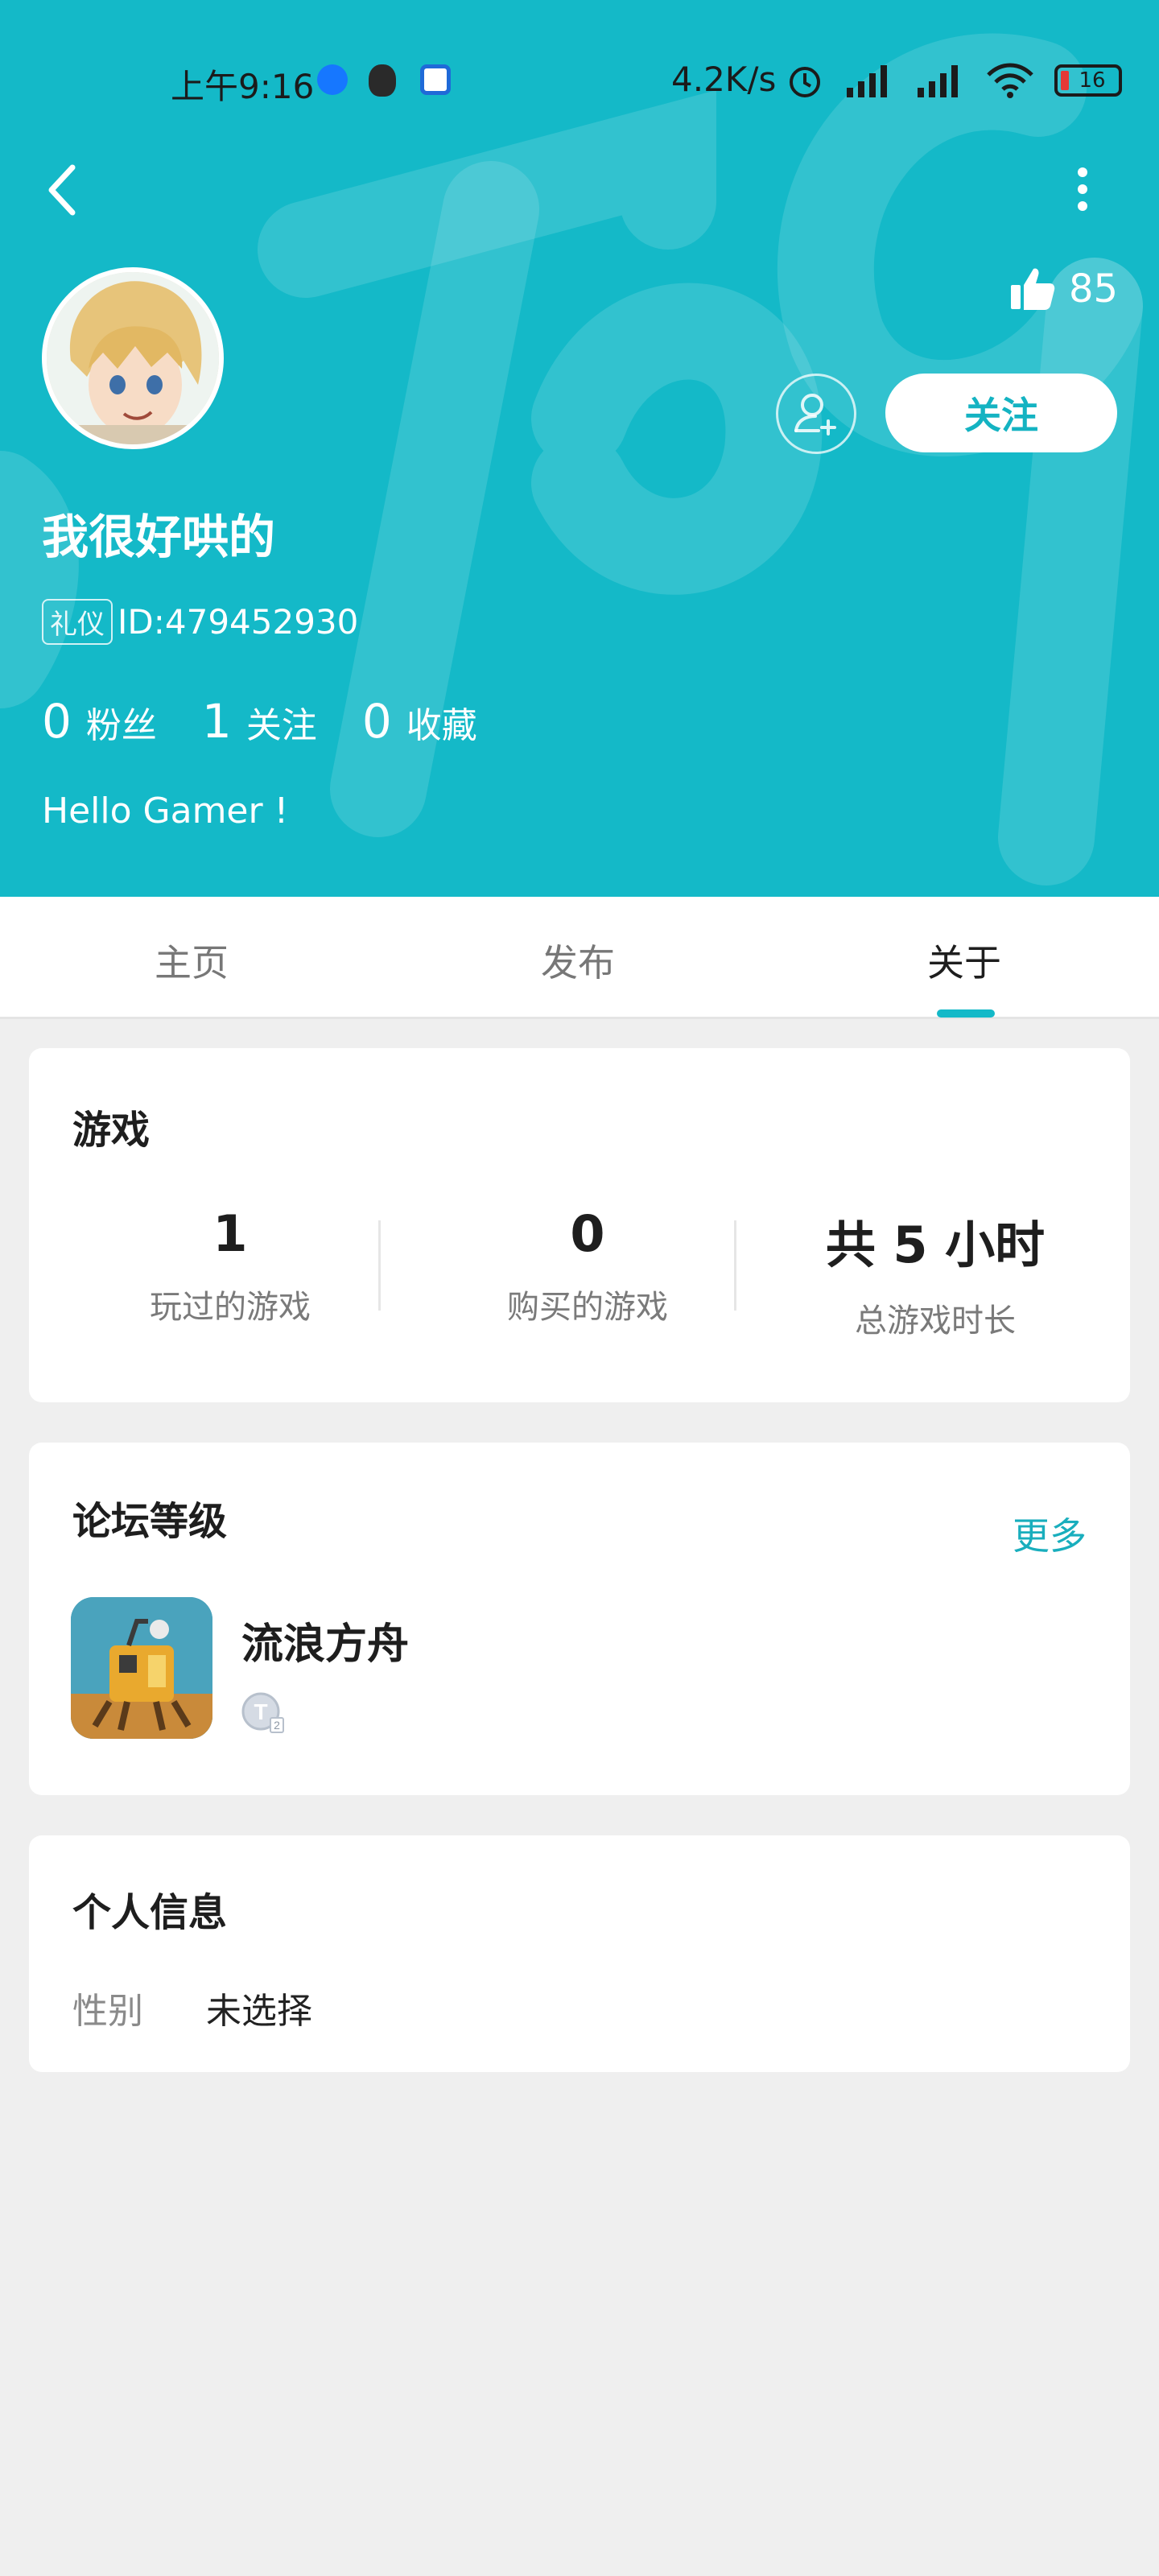 The width and height of the screenshot is (1159, 2576). I want to click on avatar, so click(133, 358).